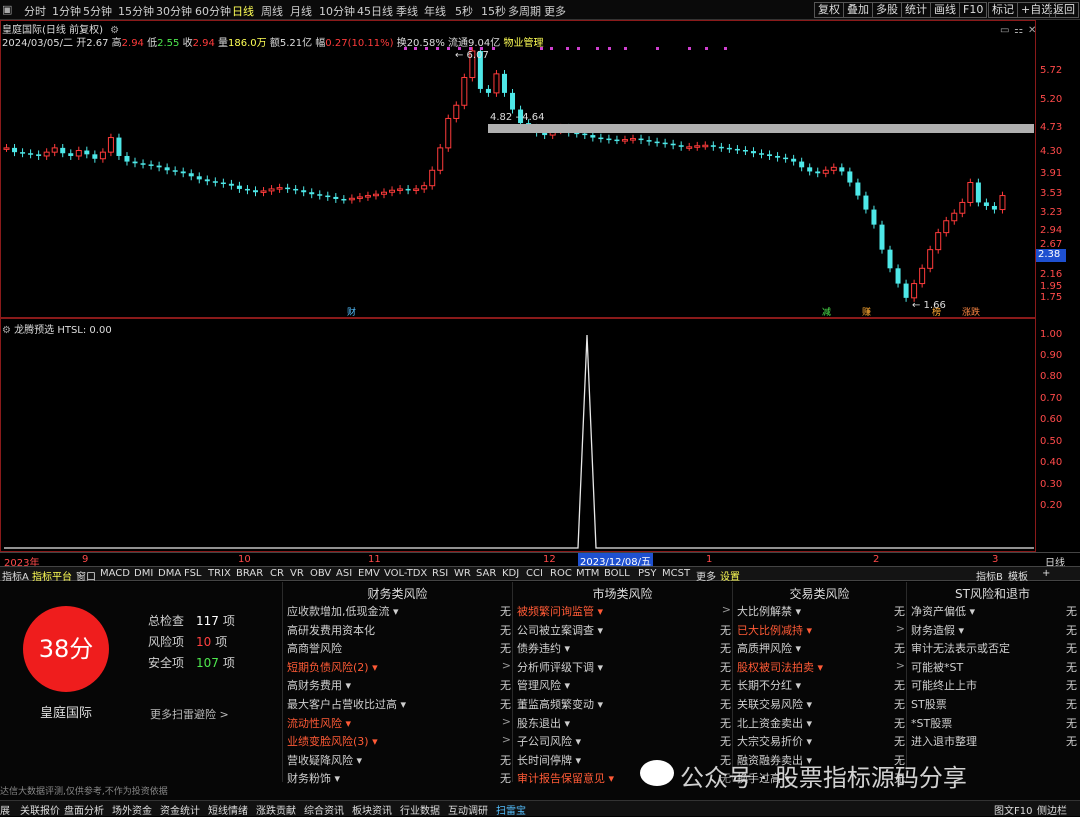 This screenshot has width=1080, height=817. I want to click on risk-item: 大比例解禁 ▾ 无, so click(821, 611).